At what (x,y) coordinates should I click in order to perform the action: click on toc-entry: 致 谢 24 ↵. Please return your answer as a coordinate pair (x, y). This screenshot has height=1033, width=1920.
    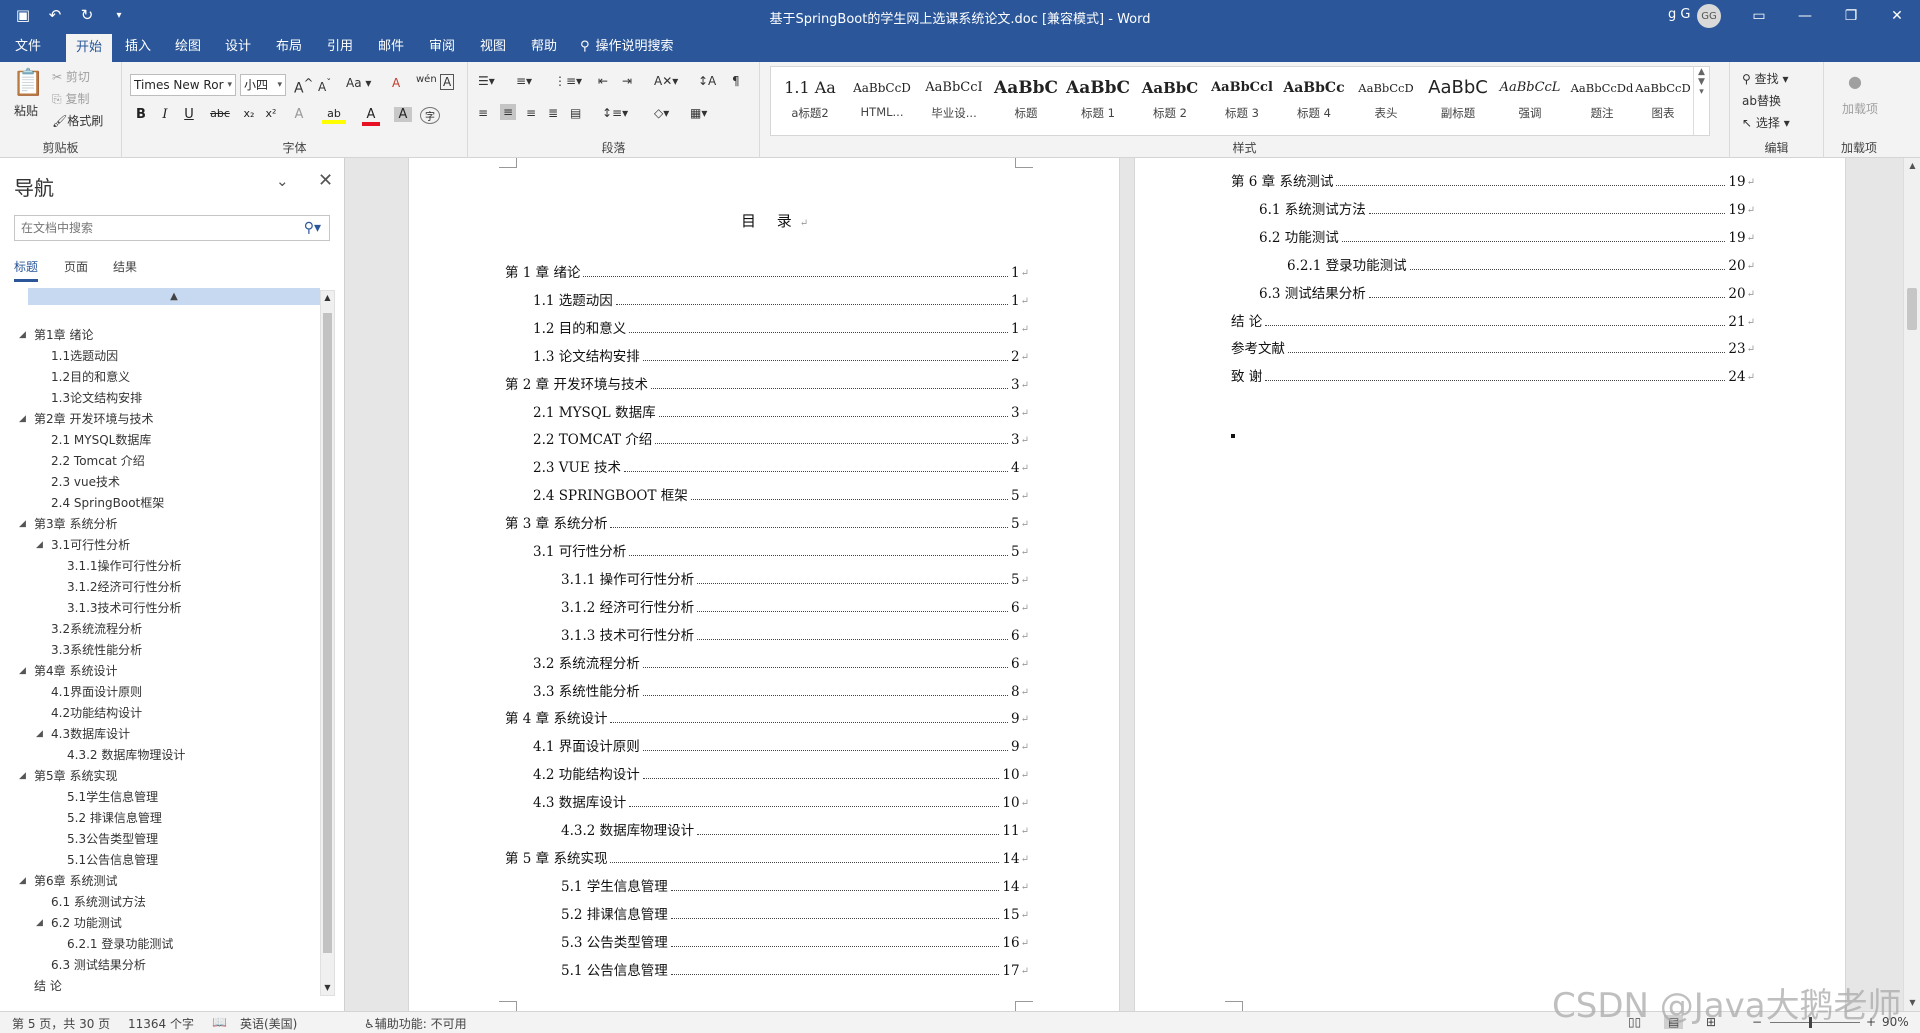
    Looking at the image, I should click on (1493, 374).